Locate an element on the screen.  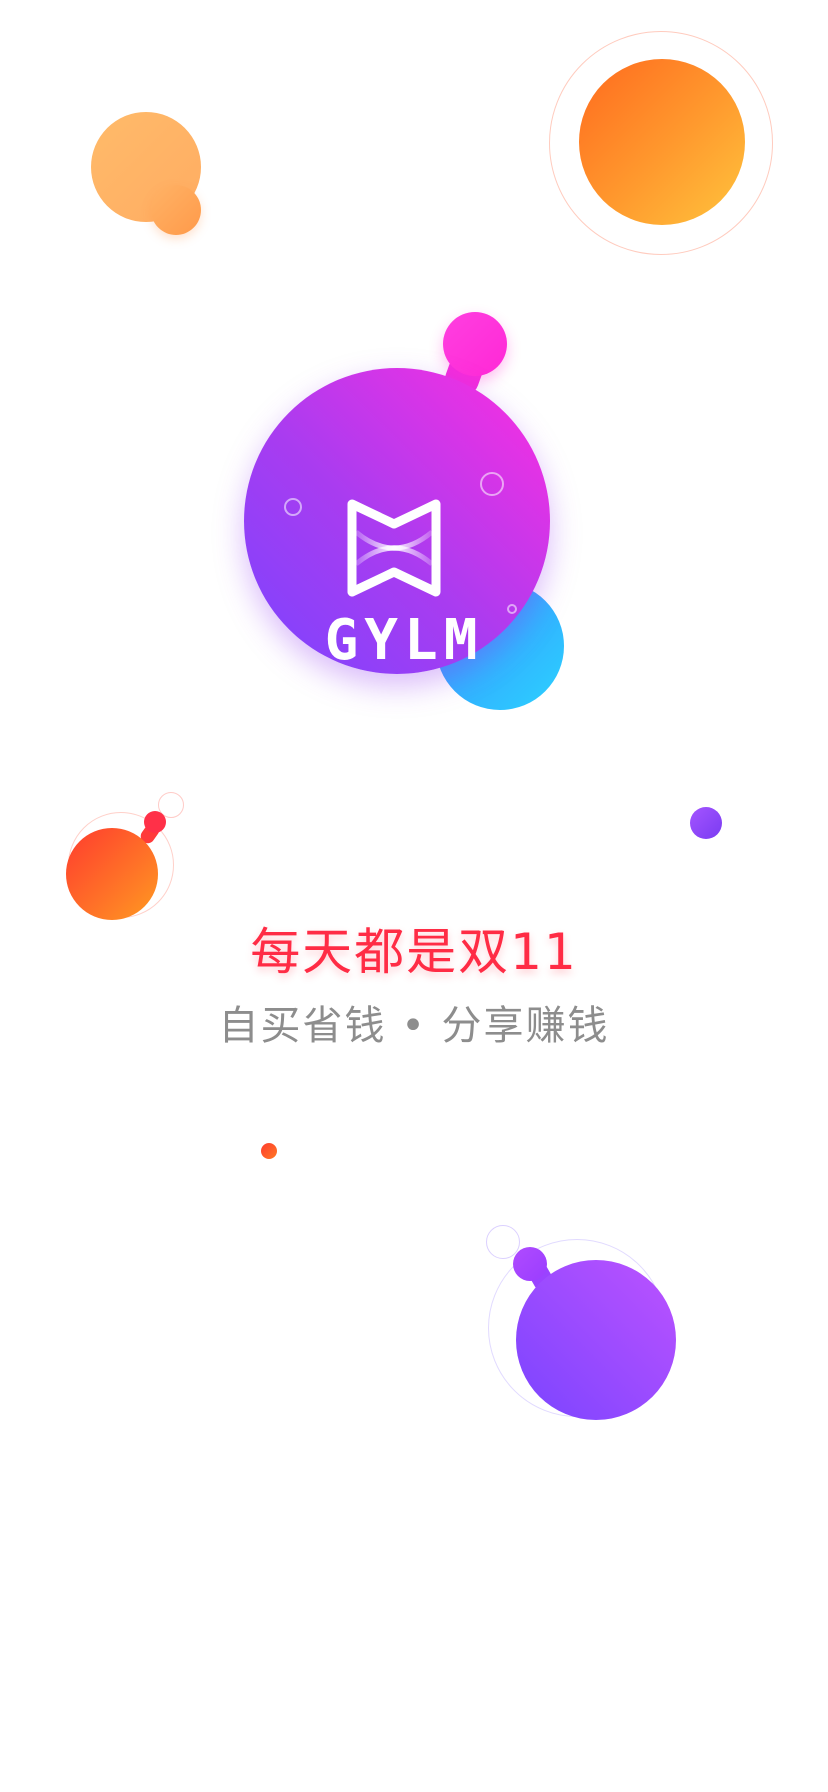
decor-purple-ball is located at coordinates (596, 1340).